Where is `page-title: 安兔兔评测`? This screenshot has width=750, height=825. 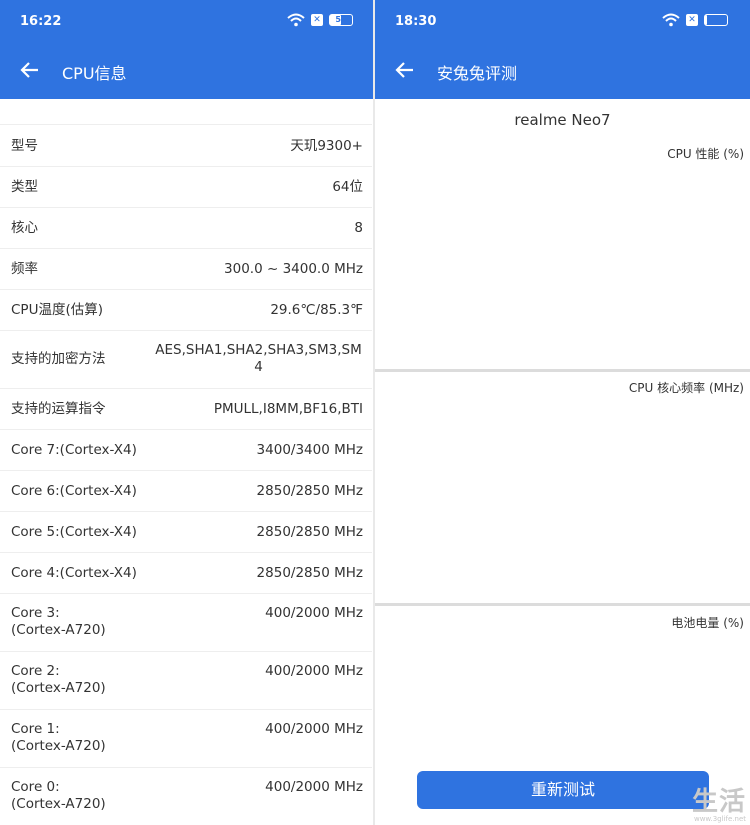
page-title: 安兔兔评测 is located at coordinates (477, 73).